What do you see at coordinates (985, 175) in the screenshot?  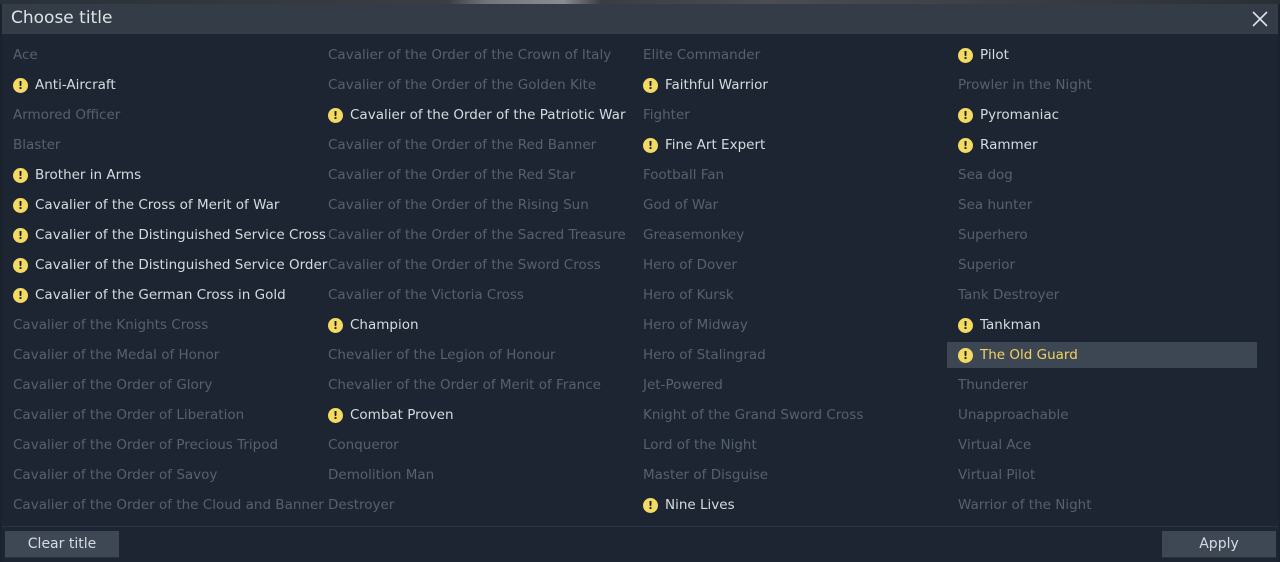 I see `title-item-label: Sea dog` at bounding box center [985, 175].